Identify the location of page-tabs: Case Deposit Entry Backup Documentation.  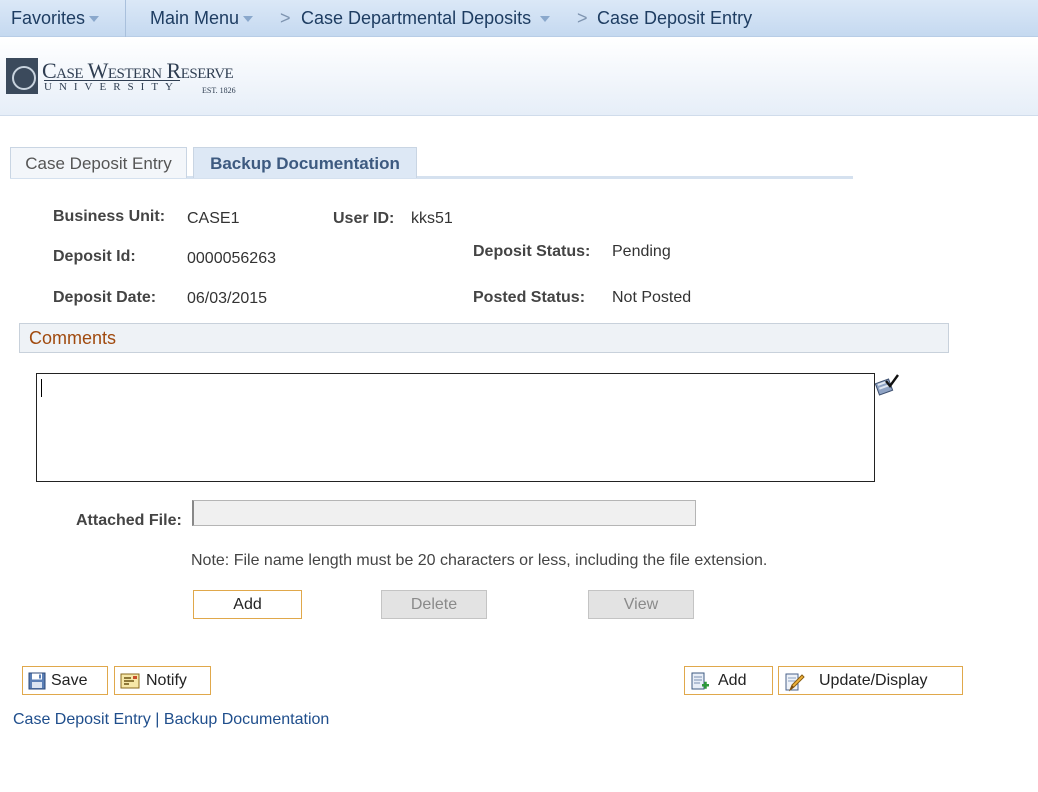
(431, 163).